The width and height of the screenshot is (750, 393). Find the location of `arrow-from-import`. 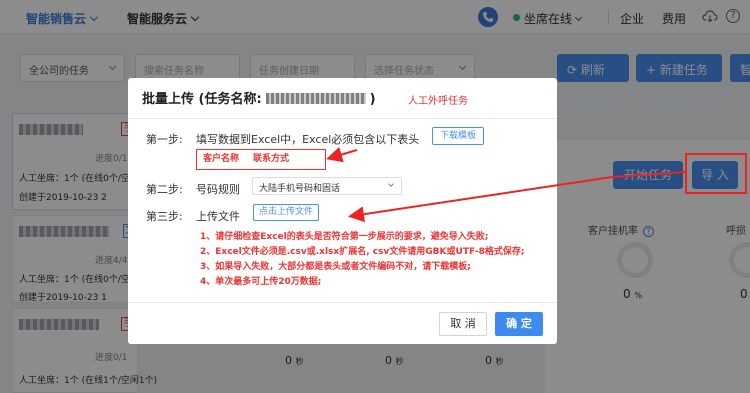

arrow-from-import is located at coordinates (648, 174).